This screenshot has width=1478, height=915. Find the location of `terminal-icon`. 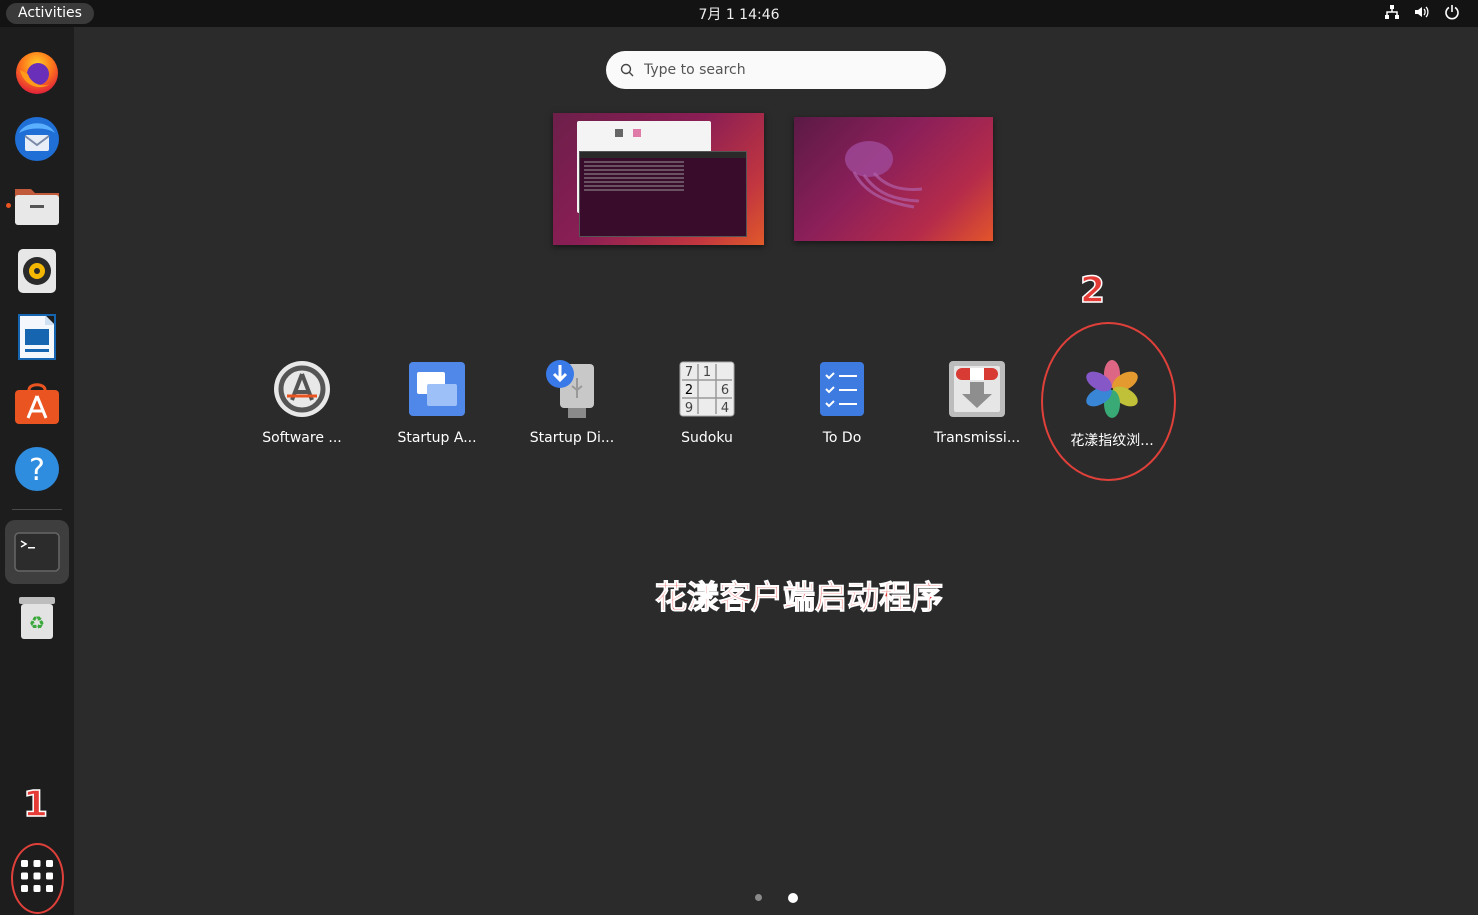

terminal-icon is located at coordinates (37, 552).